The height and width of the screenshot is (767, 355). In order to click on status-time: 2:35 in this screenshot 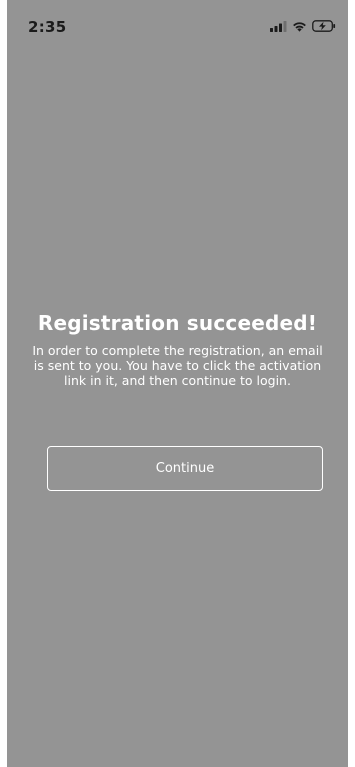, I will do `click(47, 27)`.